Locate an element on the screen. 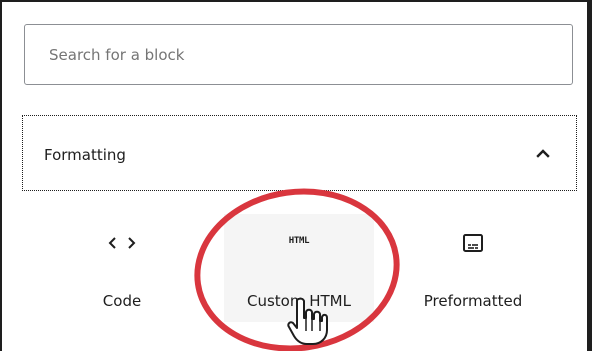 Image resolution: width=592 pixels, height=351 pixels. preformatted-icon is located at coordinates (473, 243).